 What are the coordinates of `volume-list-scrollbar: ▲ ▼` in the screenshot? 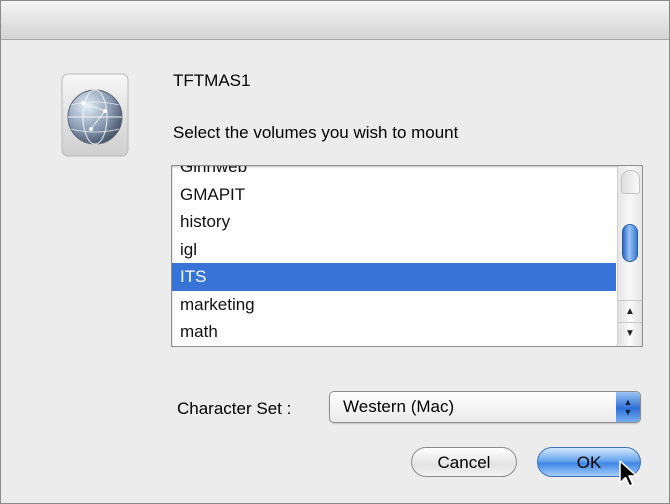 It's located at (629, 256).